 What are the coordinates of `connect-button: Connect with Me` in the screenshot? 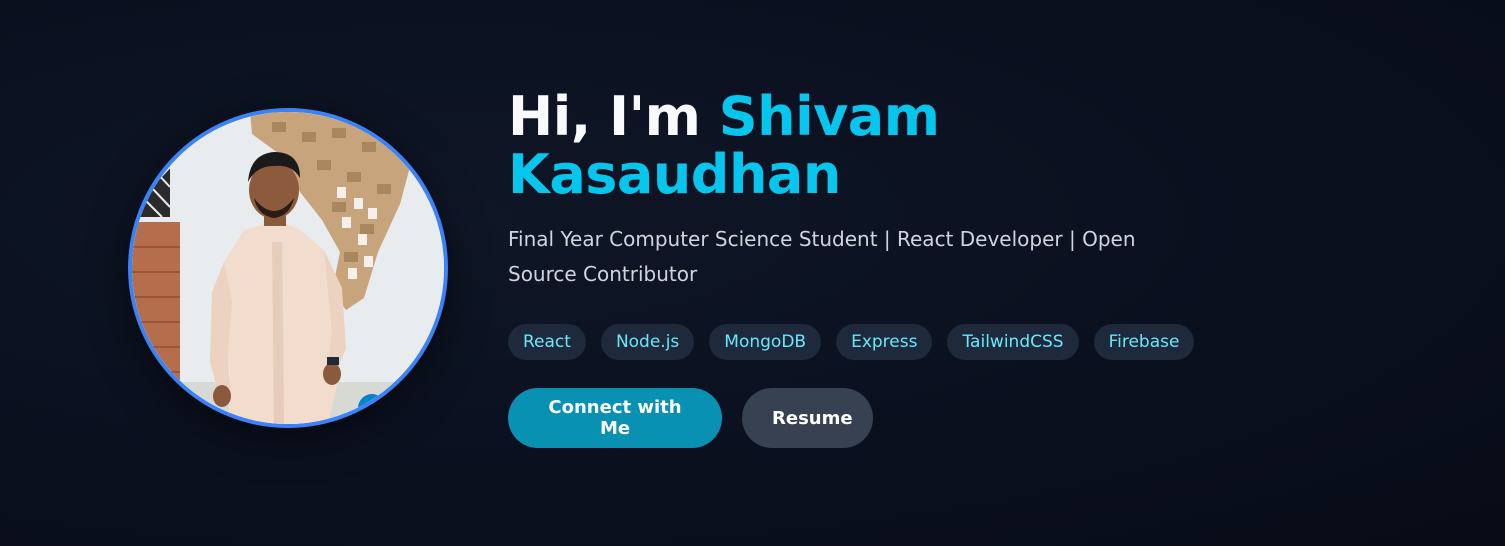 It's located at (615, 418).